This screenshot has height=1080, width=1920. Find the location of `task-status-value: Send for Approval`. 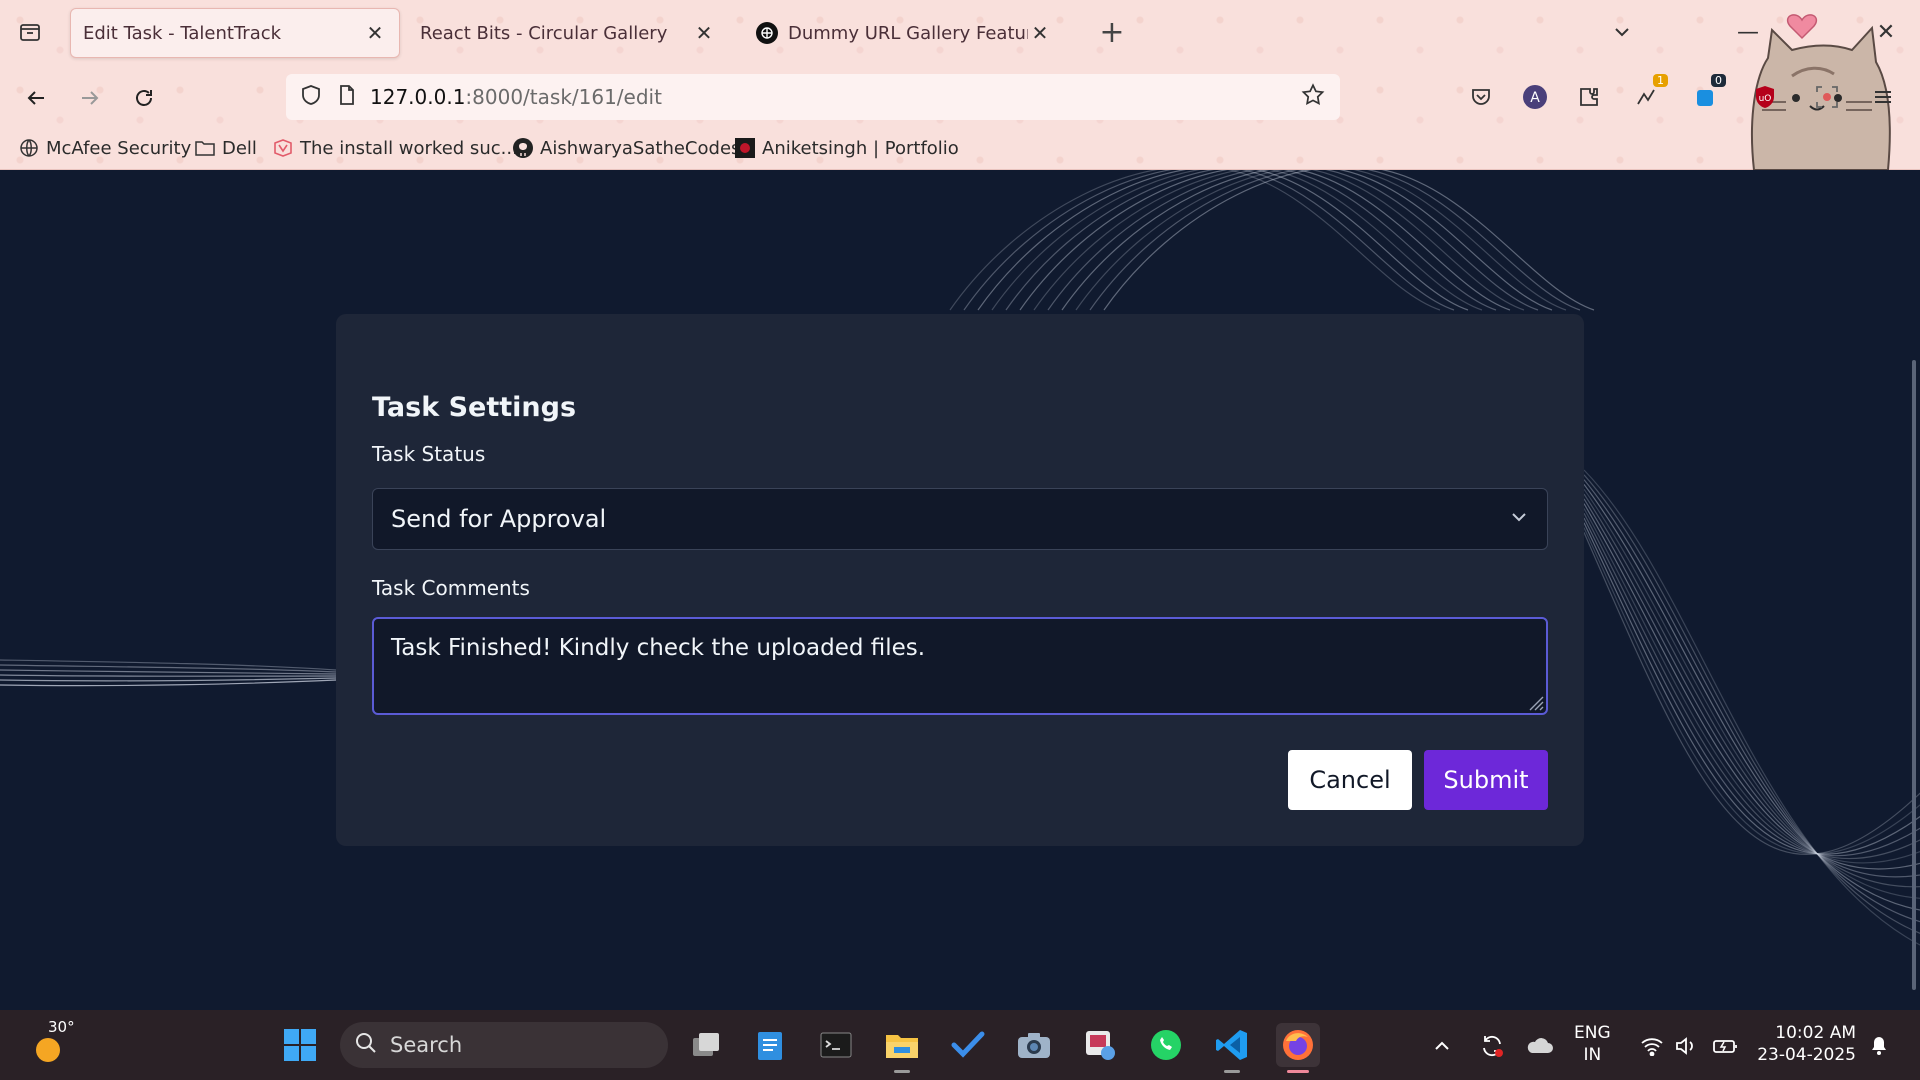

task-status-value: Send for Approval is located at coordinates (499, 519).